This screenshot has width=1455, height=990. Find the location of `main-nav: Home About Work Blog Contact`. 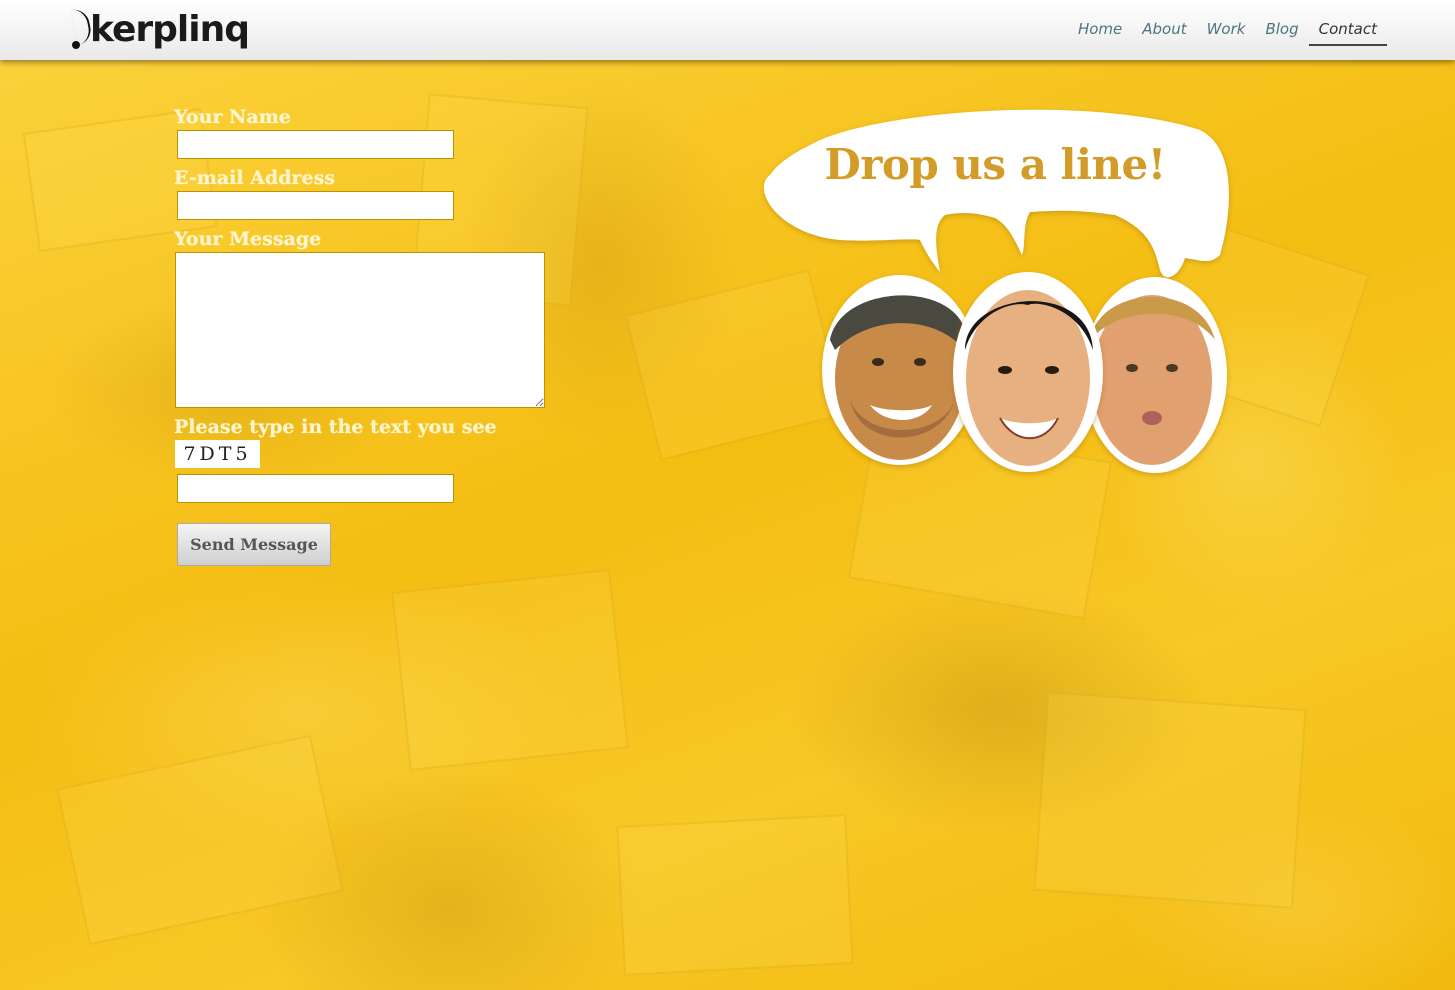

main-nav: Home About Work Blog Contact is located at coordinates (1227, 32).